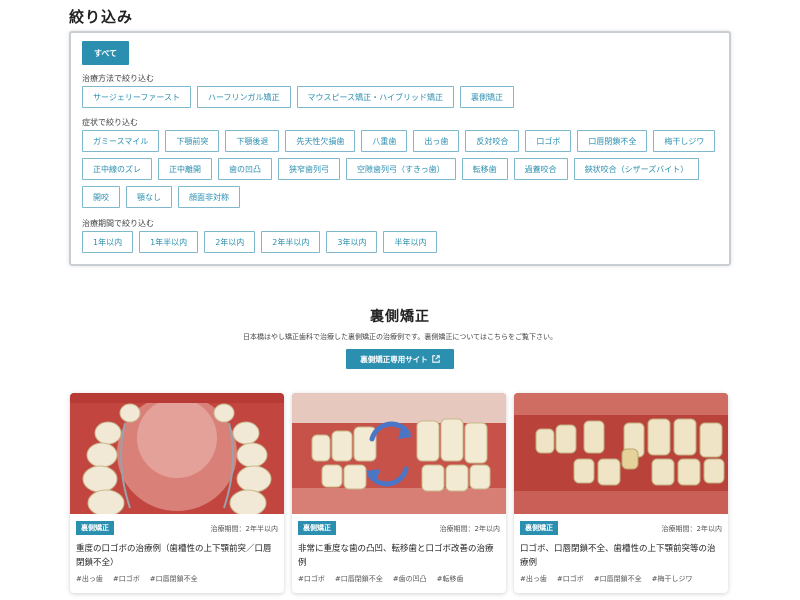 The width and height of the screenshot is (800, 600). Describe the element at coordinates (540, 169) in the screenshot. I see `symptom-filter-chip: 過蓋咬合` at that location.